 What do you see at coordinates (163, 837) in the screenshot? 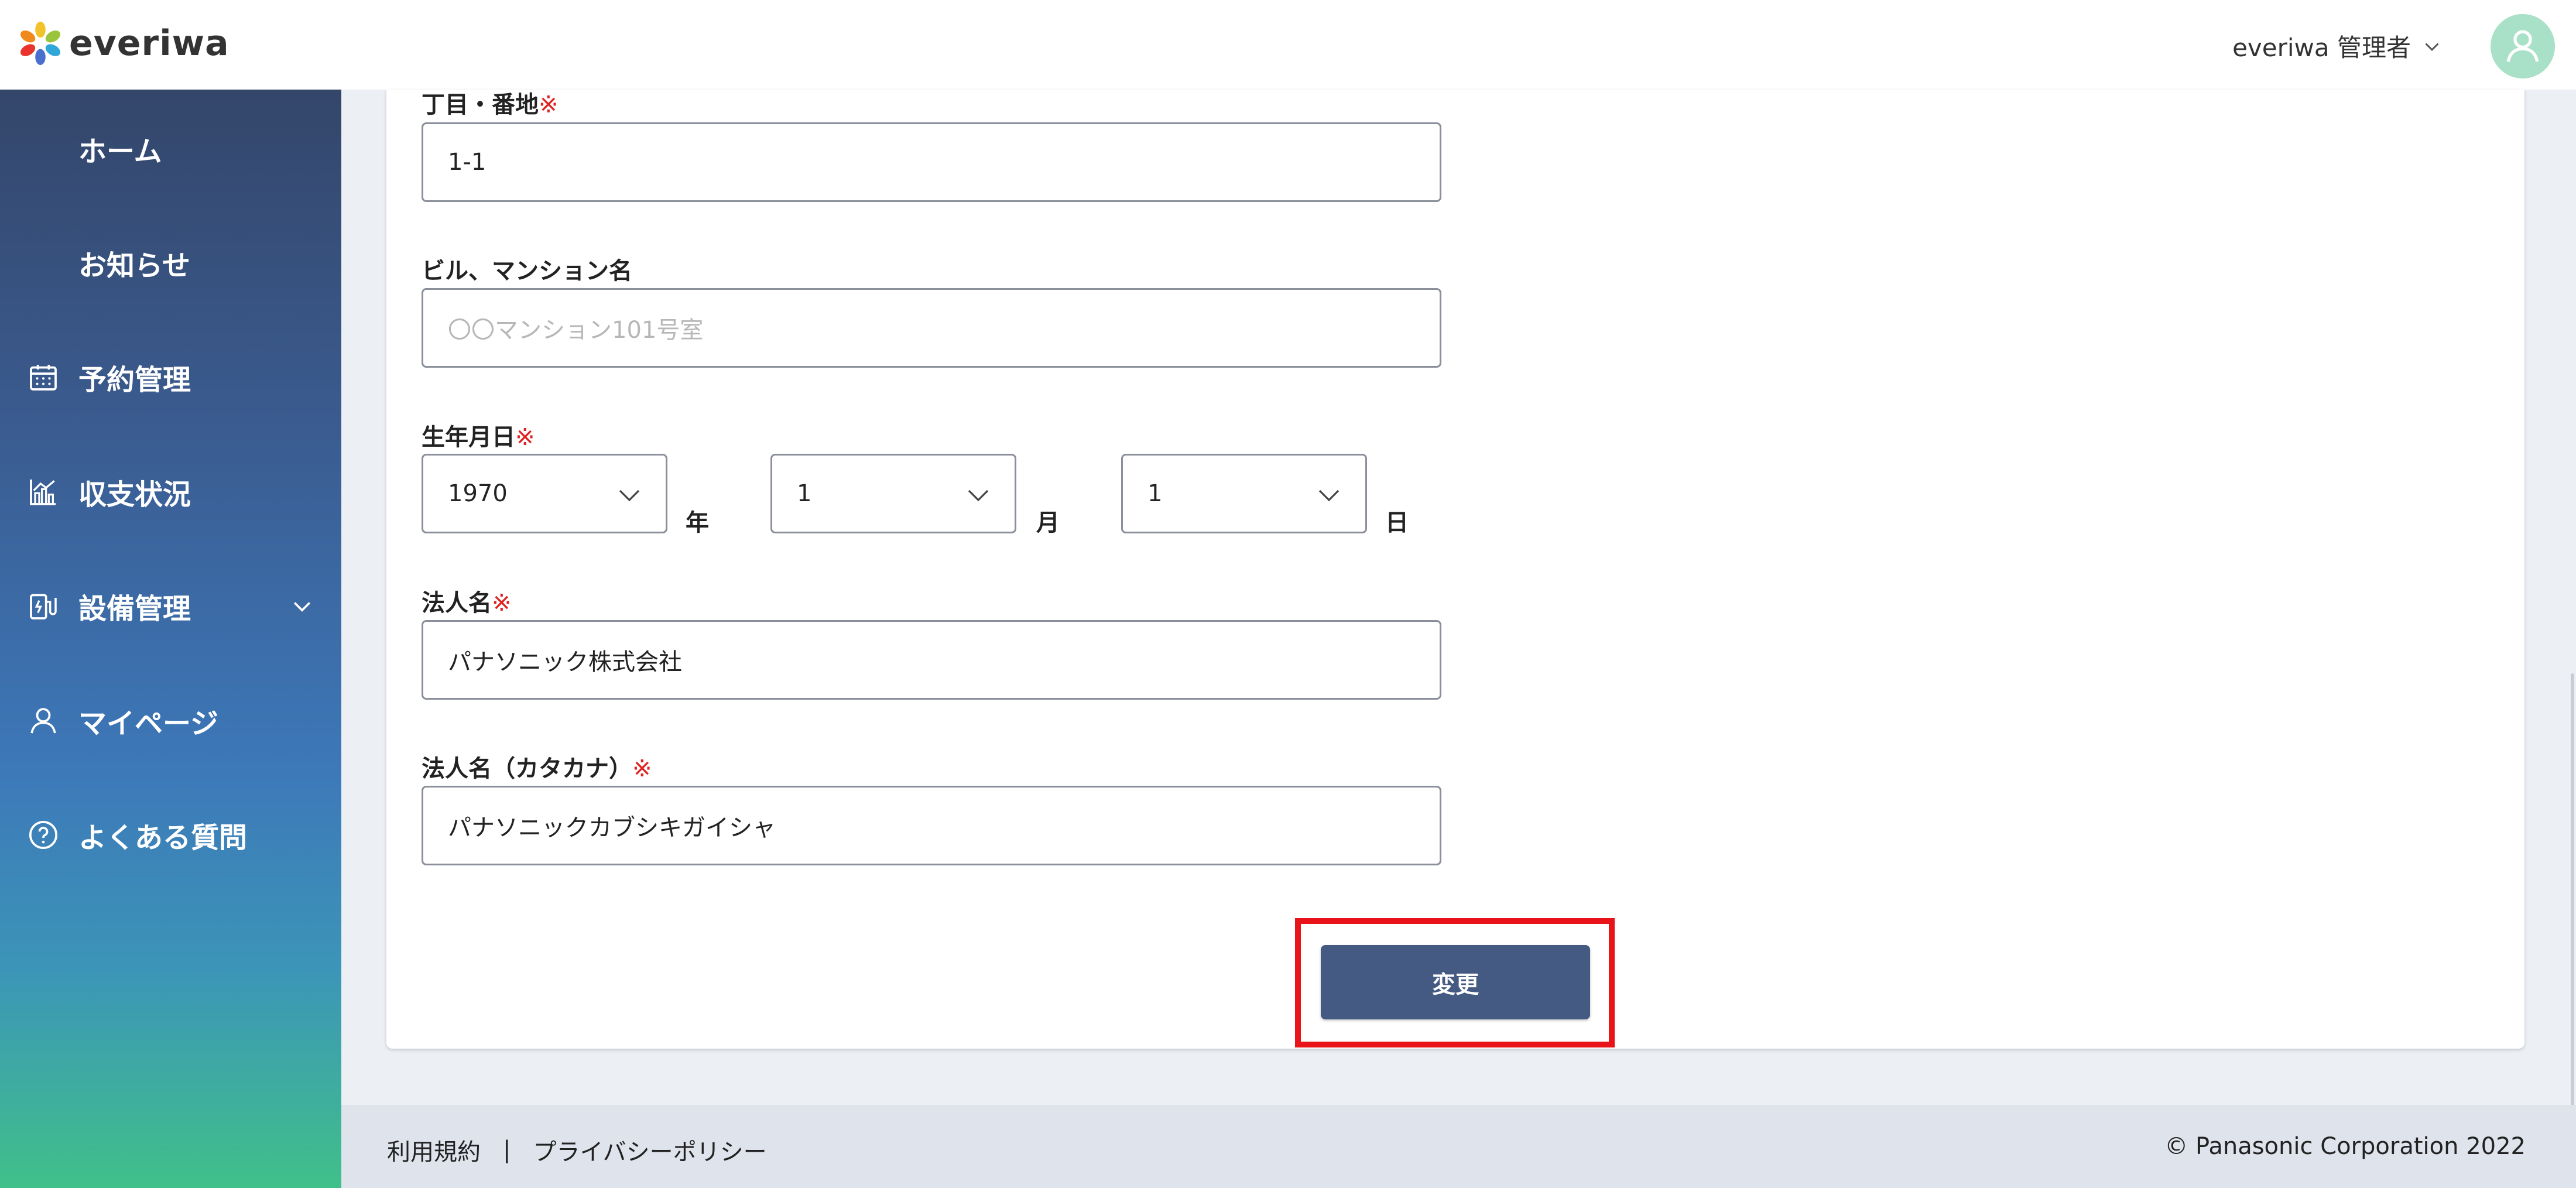
I see `sidebar-item-label: よくある質問` at bounding box center [163, 837].